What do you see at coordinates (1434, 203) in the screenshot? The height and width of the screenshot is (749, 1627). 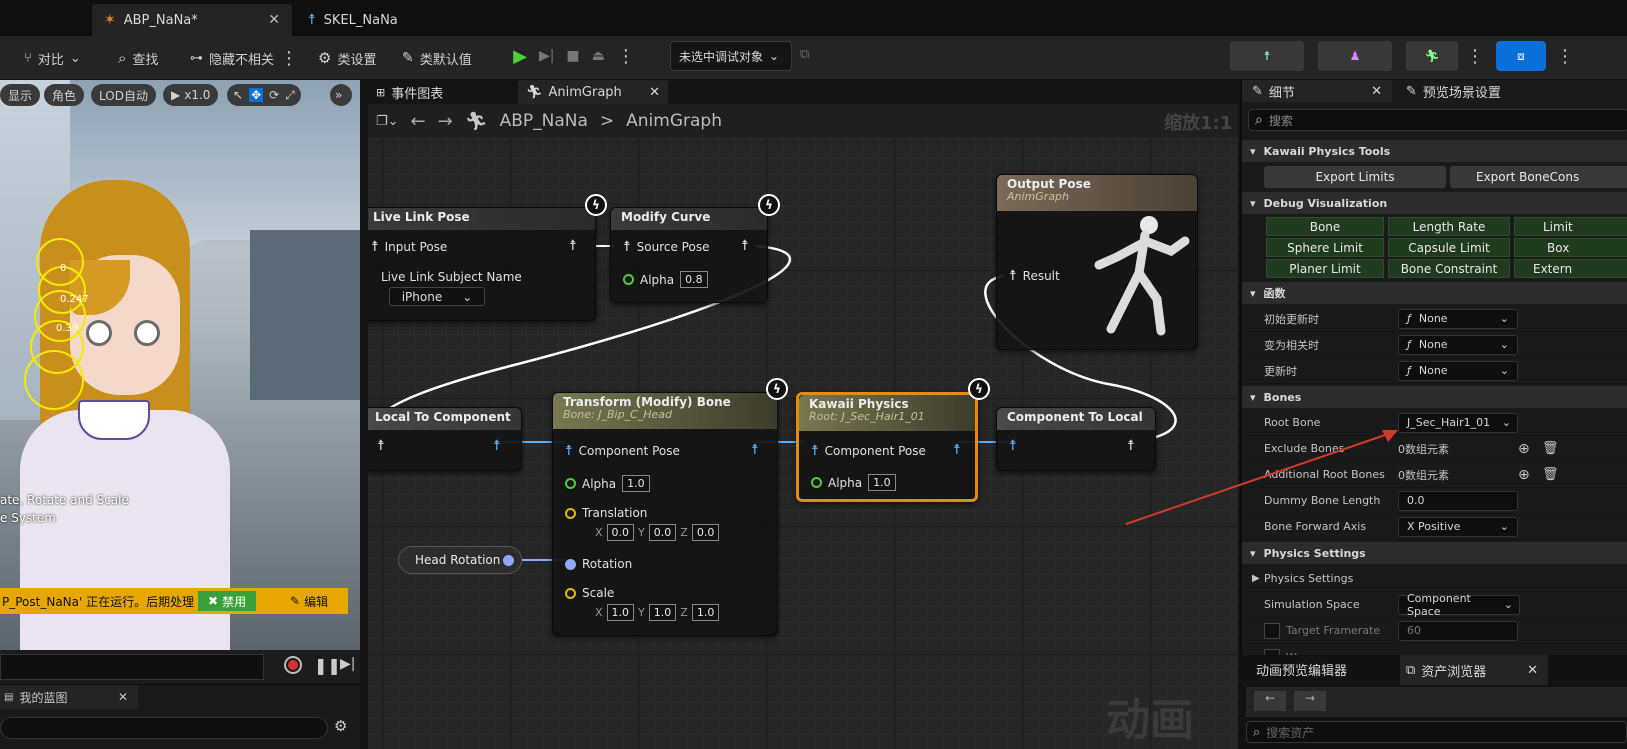 I see `section-debug-visualization: ▾ Debug Visualization` at bounding box center [1434, 203].